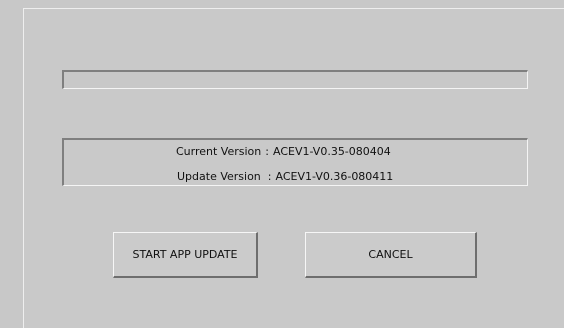 The width and height of the screenshot is (564, 328). Describe the element at coordinates (219, 176) in the screenshot. I see `update-version-label: Update Version` at that location.